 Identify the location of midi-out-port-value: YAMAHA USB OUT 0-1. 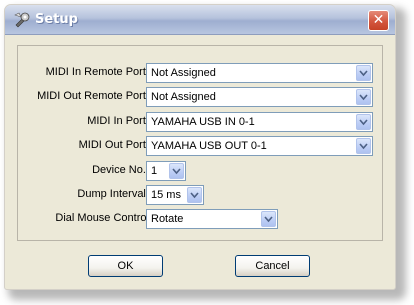
(209, 146).